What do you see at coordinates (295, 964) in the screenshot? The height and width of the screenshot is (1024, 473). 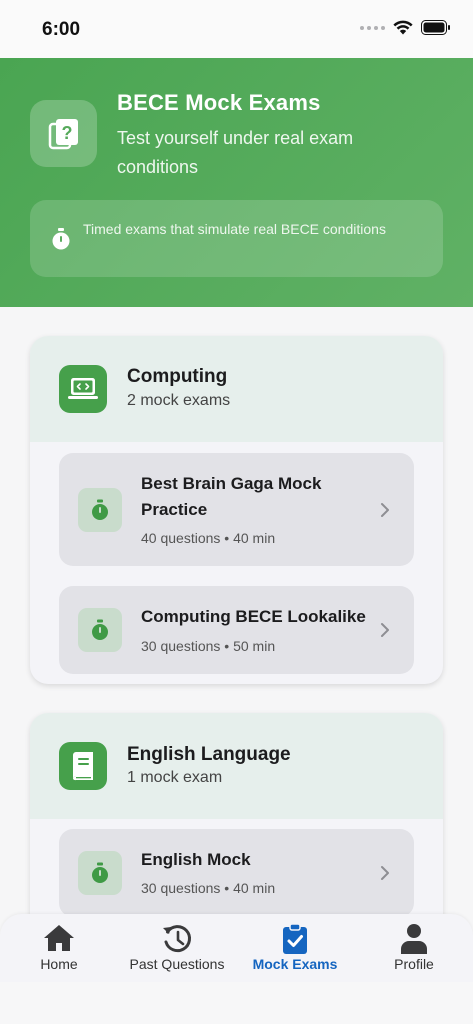 I see `tab-label: Mock Exams` at bounding box center [295, 964].